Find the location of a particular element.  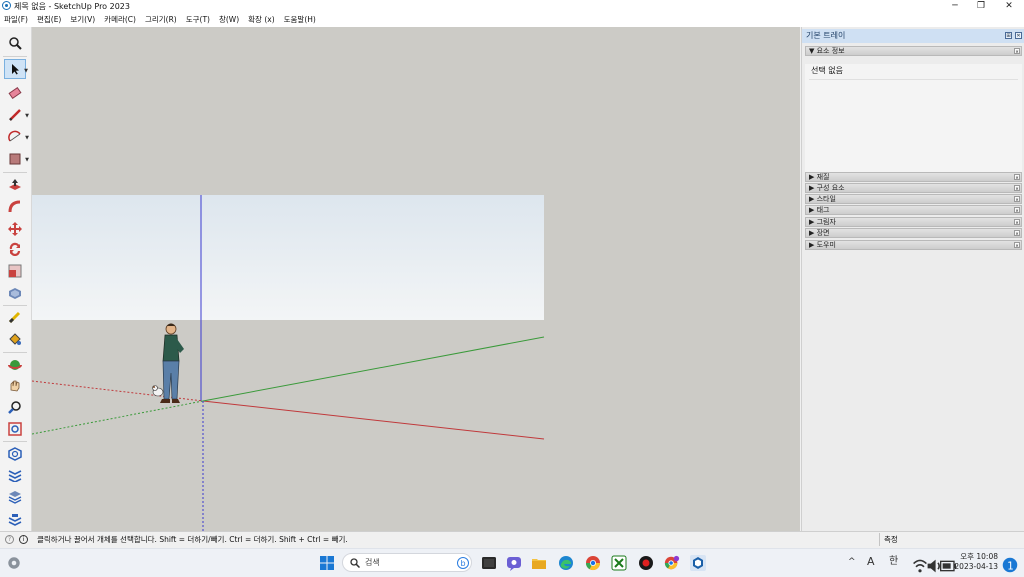

scale-icon is located at coordinates (15, 271).